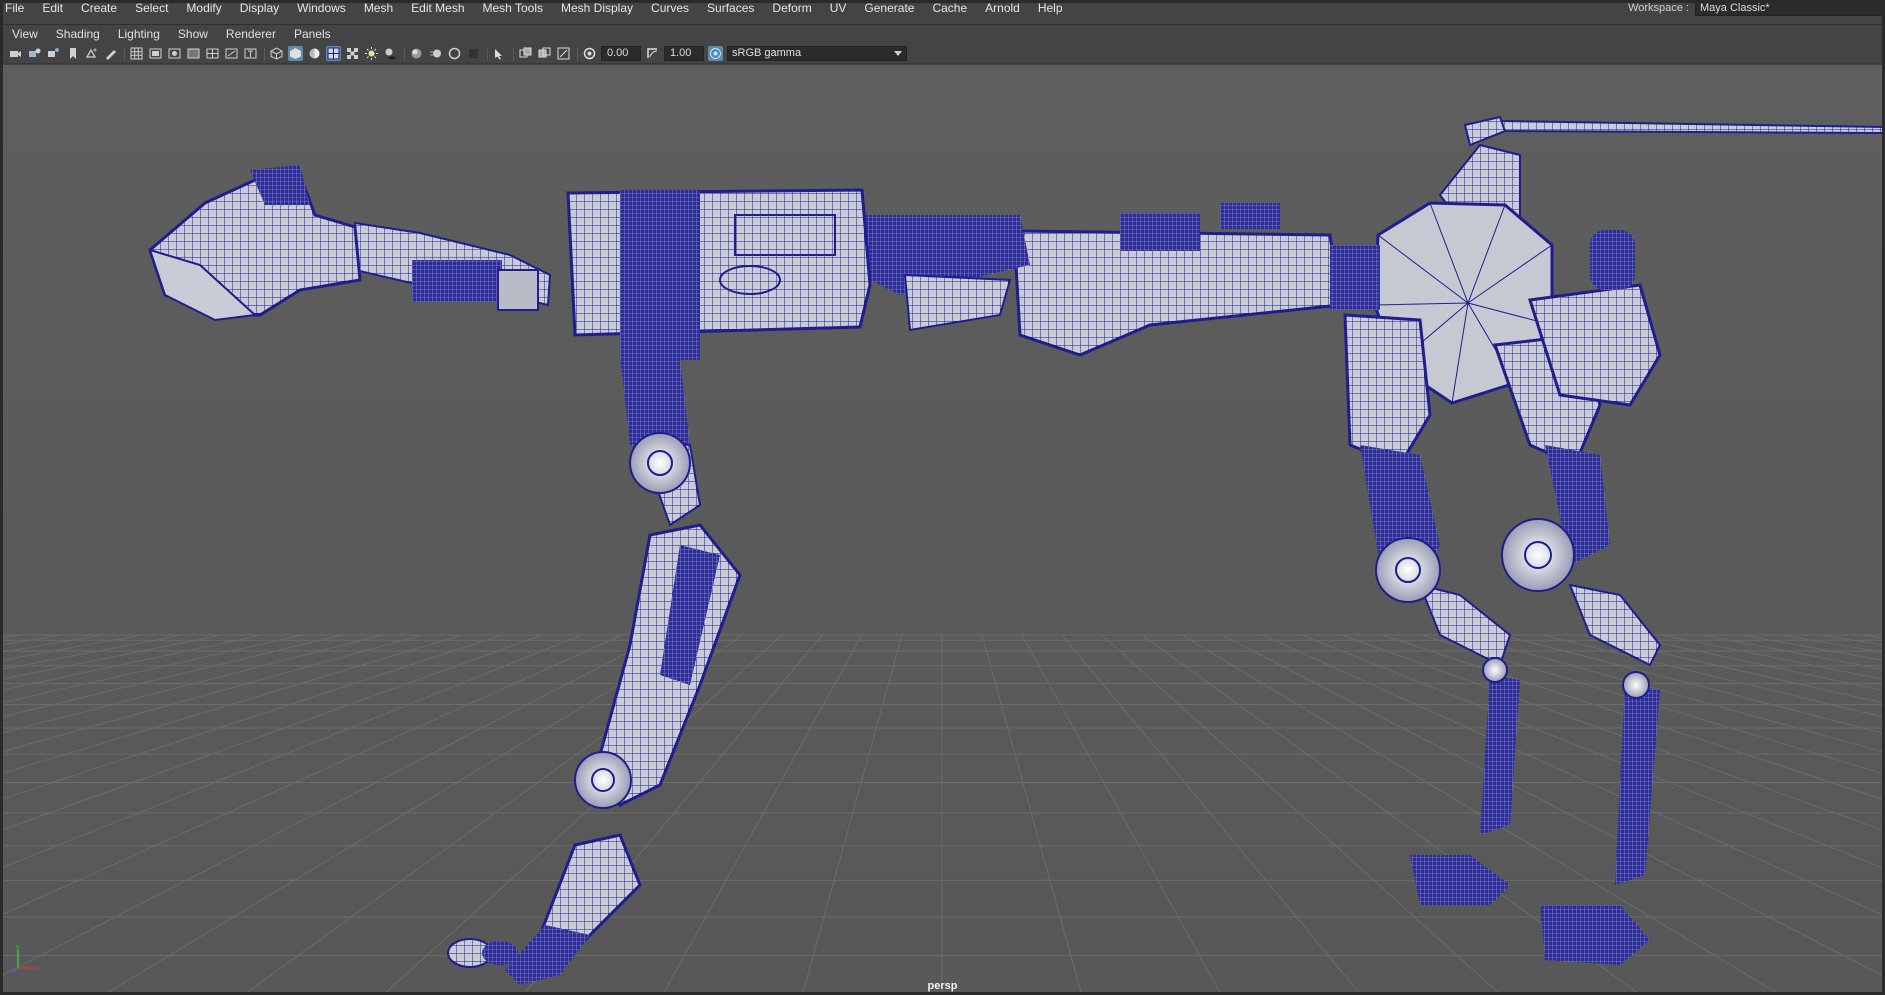 The image size is (1885, 995). I want to click on exposure-field: 0.00, so click(621, 53).